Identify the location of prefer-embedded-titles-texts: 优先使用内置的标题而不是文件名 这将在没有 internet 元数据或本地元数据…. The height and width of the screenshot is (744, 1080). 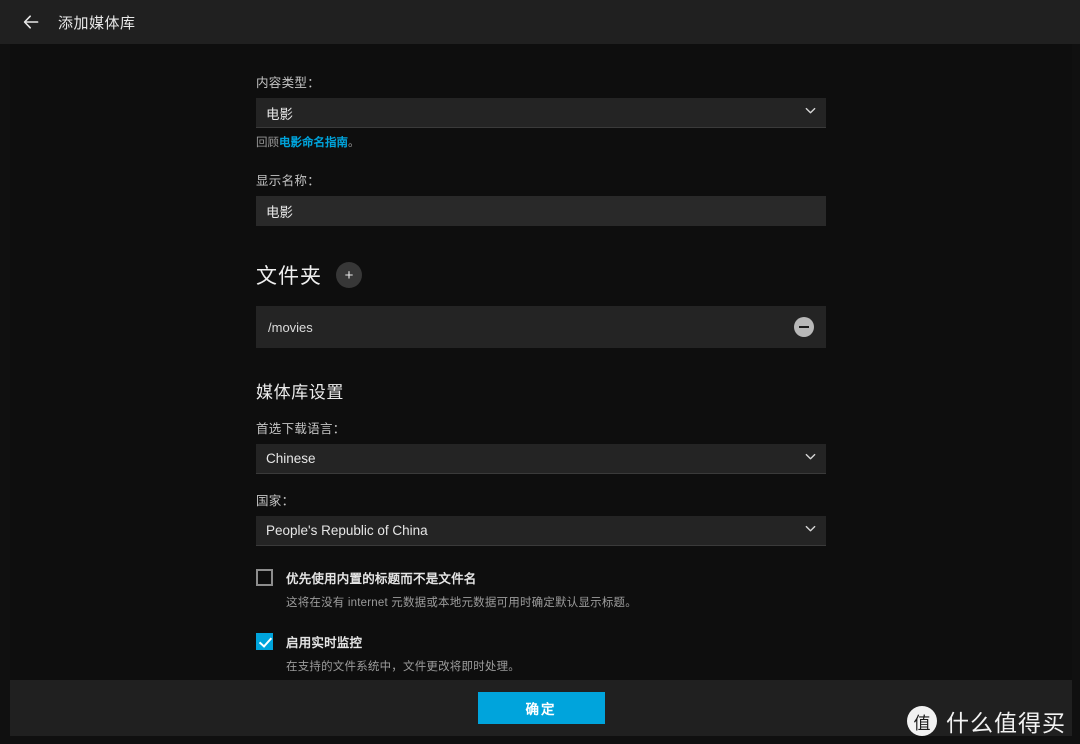
(461, 589).